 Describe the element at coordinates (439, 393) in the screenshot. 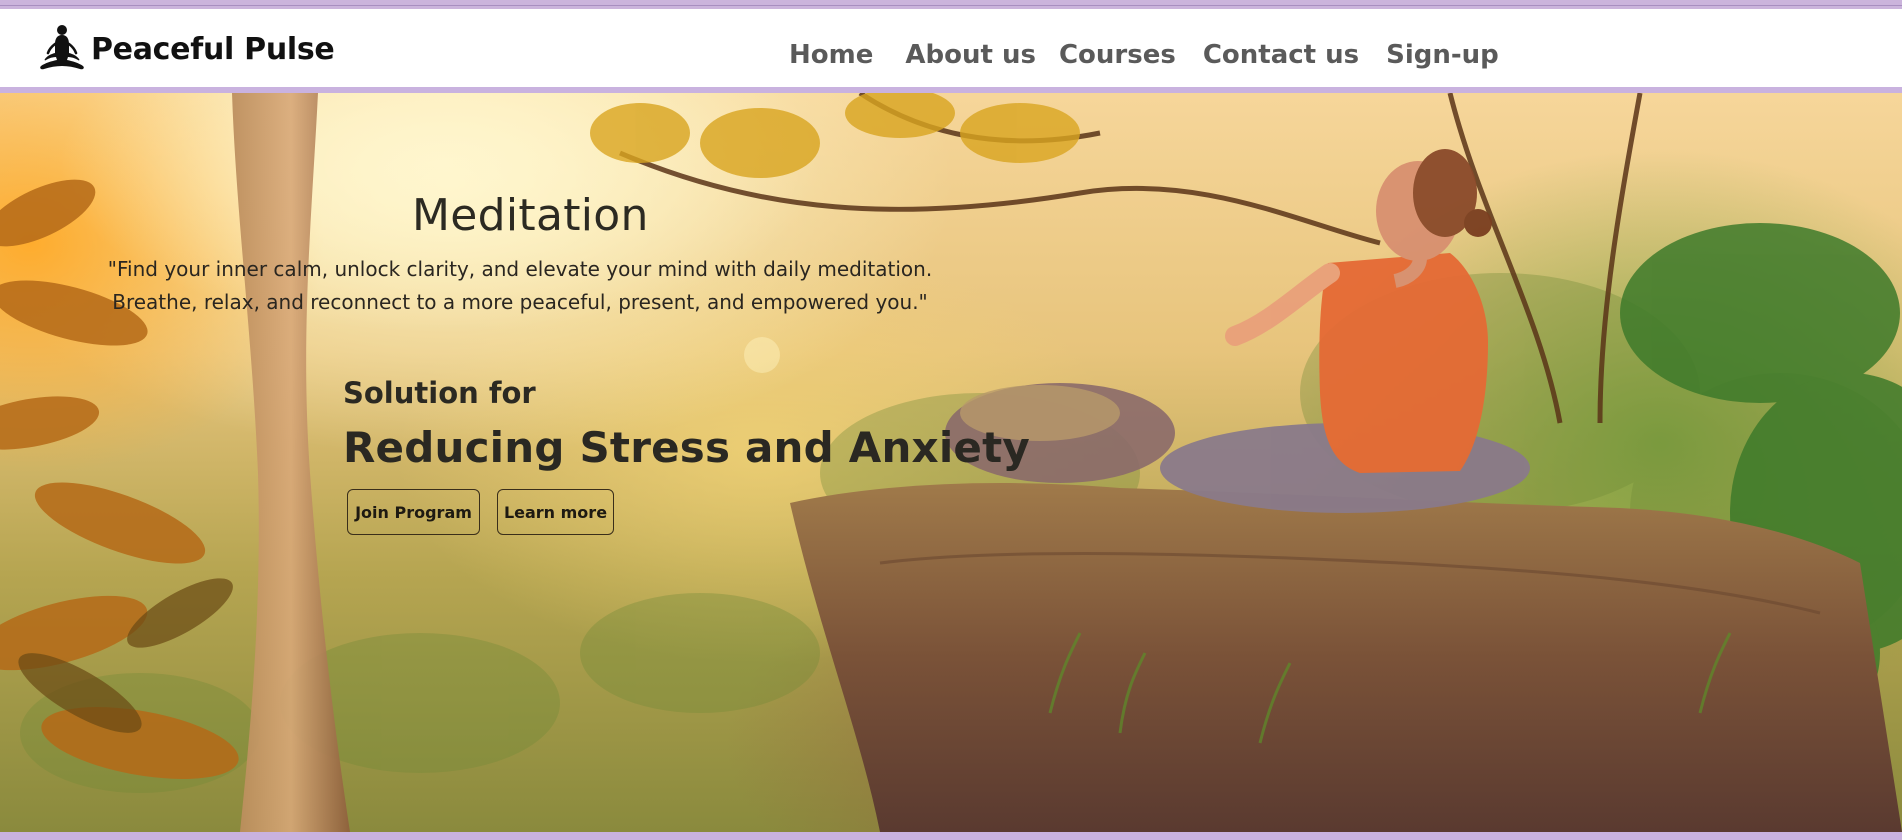

I see `hero-subheading: Solution for` at that location.